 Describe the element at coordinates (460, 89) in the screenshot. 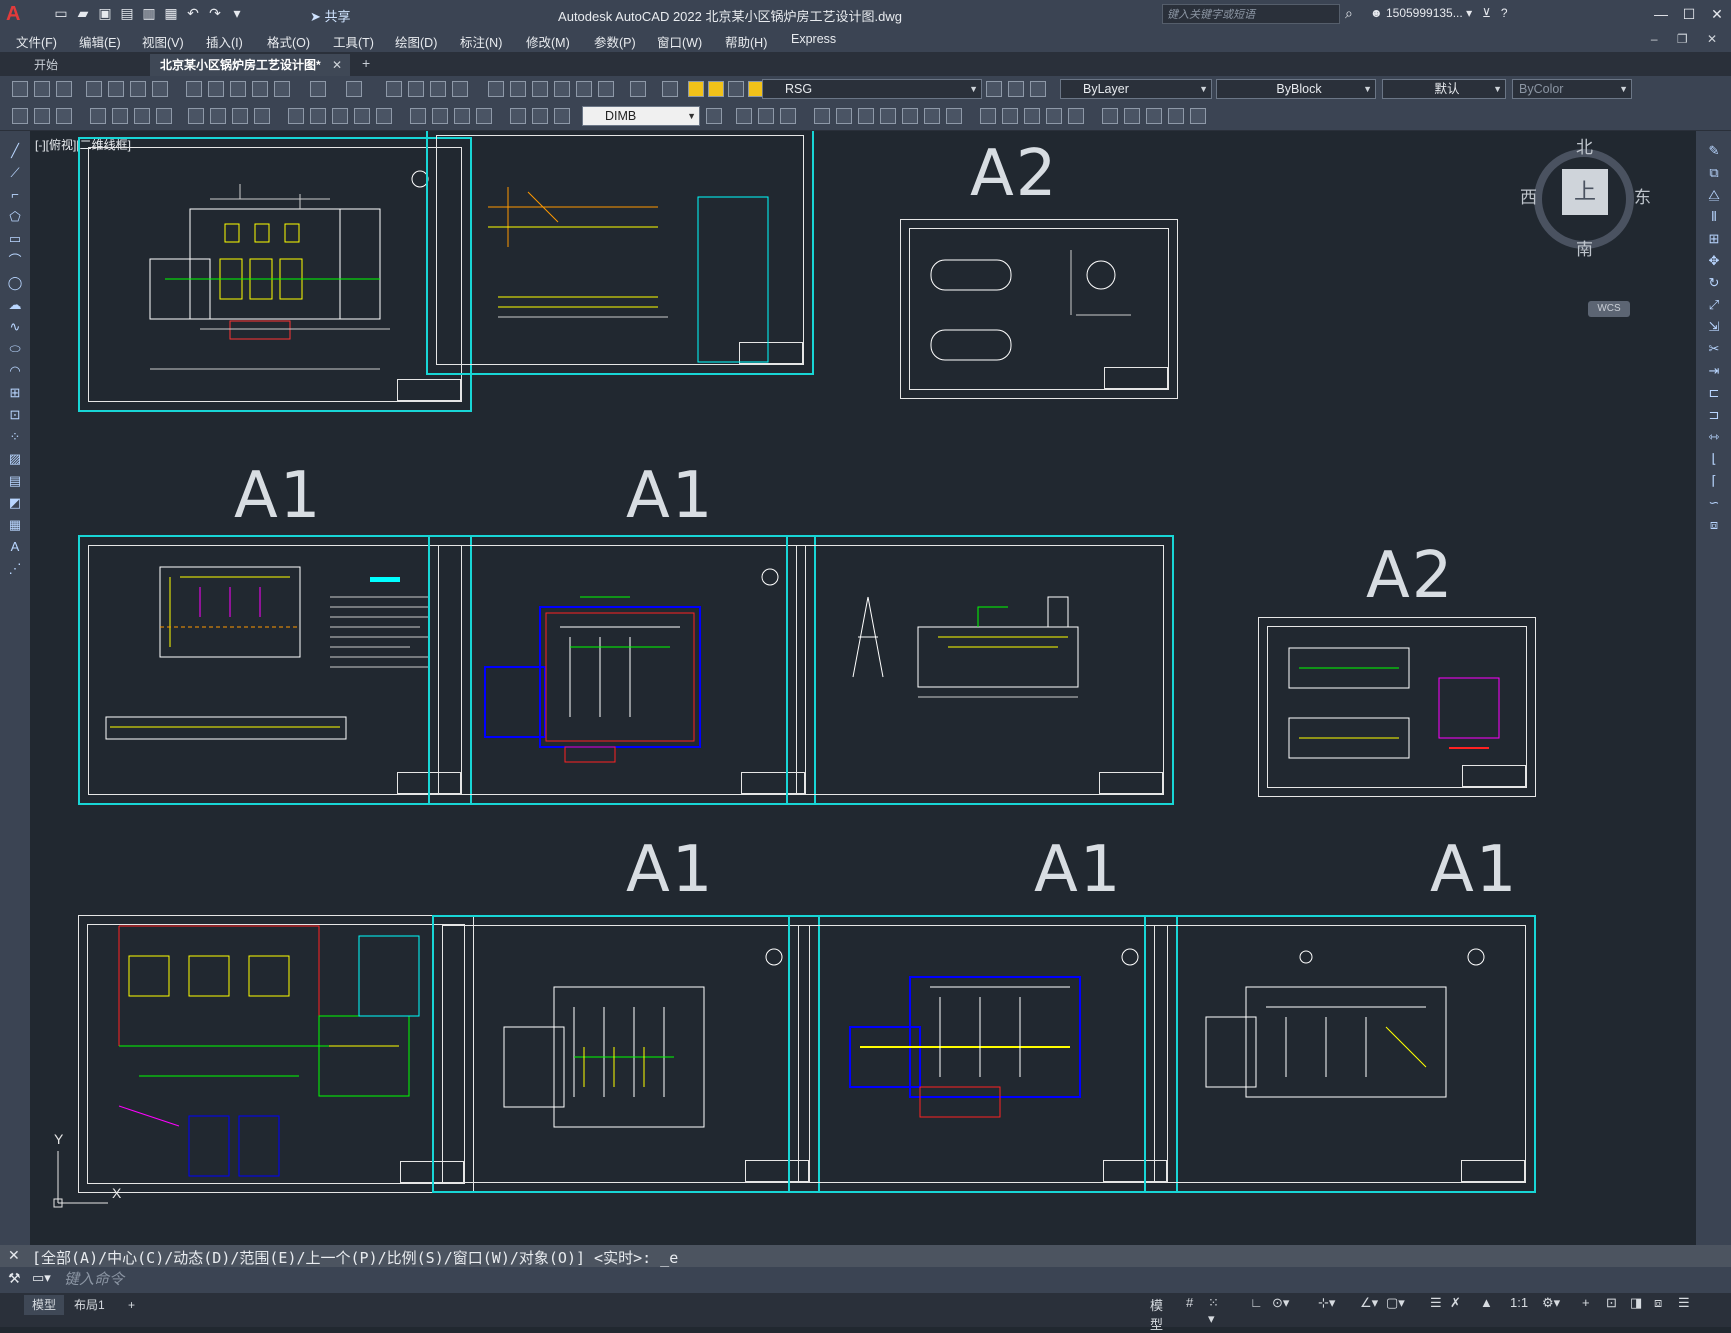

I see `zoom-previous-icon` at that location.